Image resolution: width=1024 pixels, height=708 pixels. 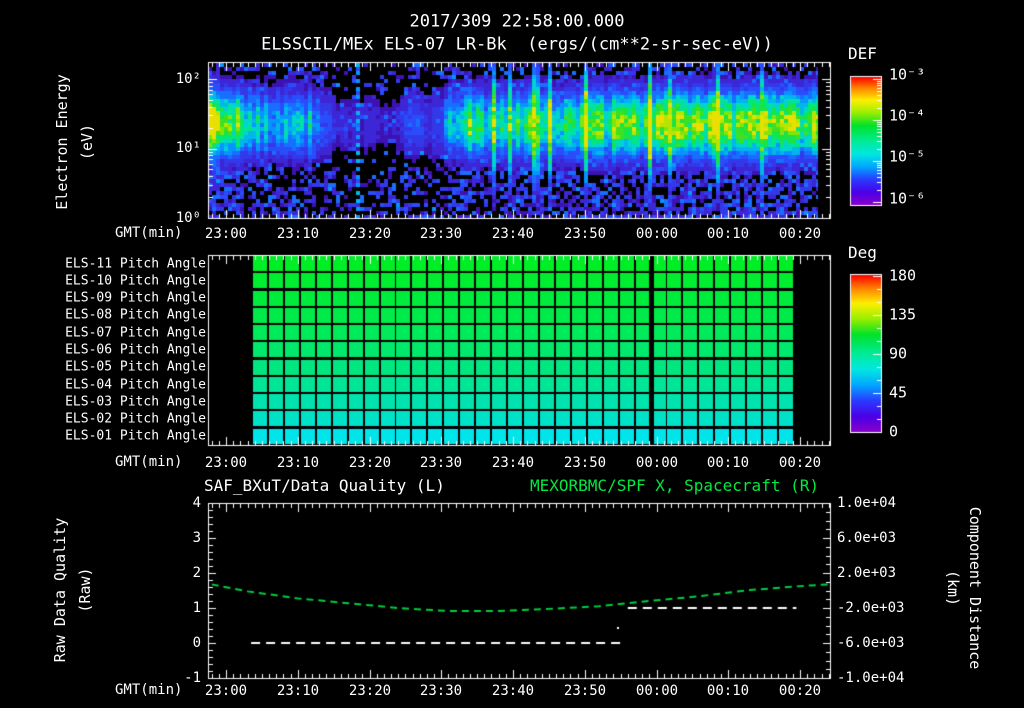 What do you see at coordinates (585, 463) in the screenshot?
I see `x-tick-label-1-5: 23:50` at bounding box center [585, 463].